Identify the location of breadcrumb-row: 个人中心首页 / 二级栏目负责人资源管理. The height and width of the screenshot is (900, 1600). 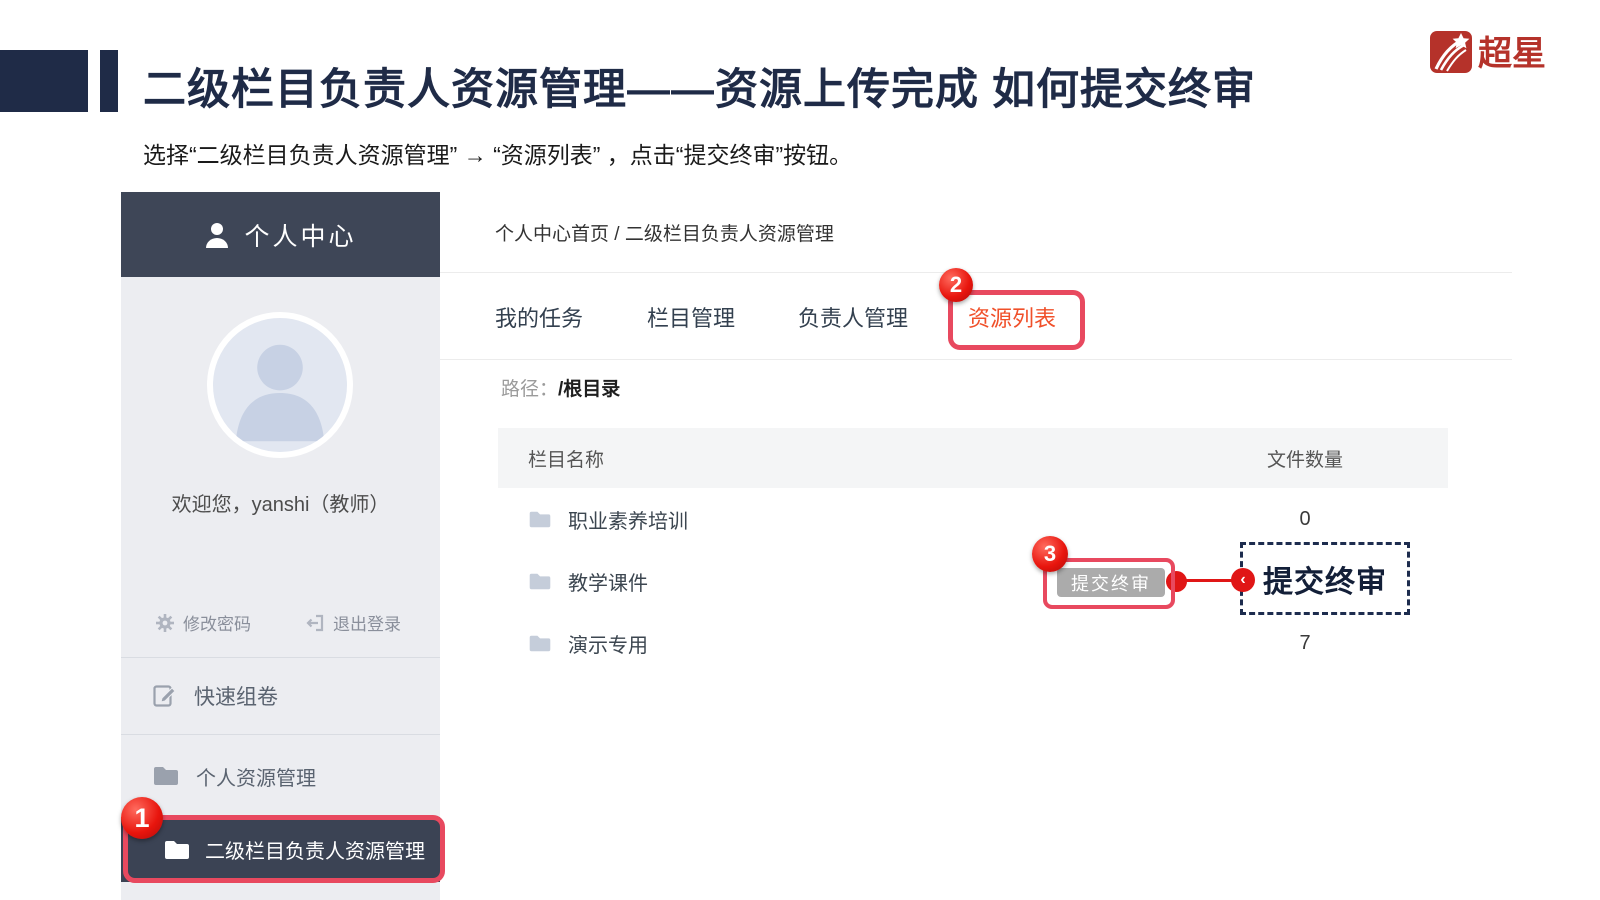
(976, 232).